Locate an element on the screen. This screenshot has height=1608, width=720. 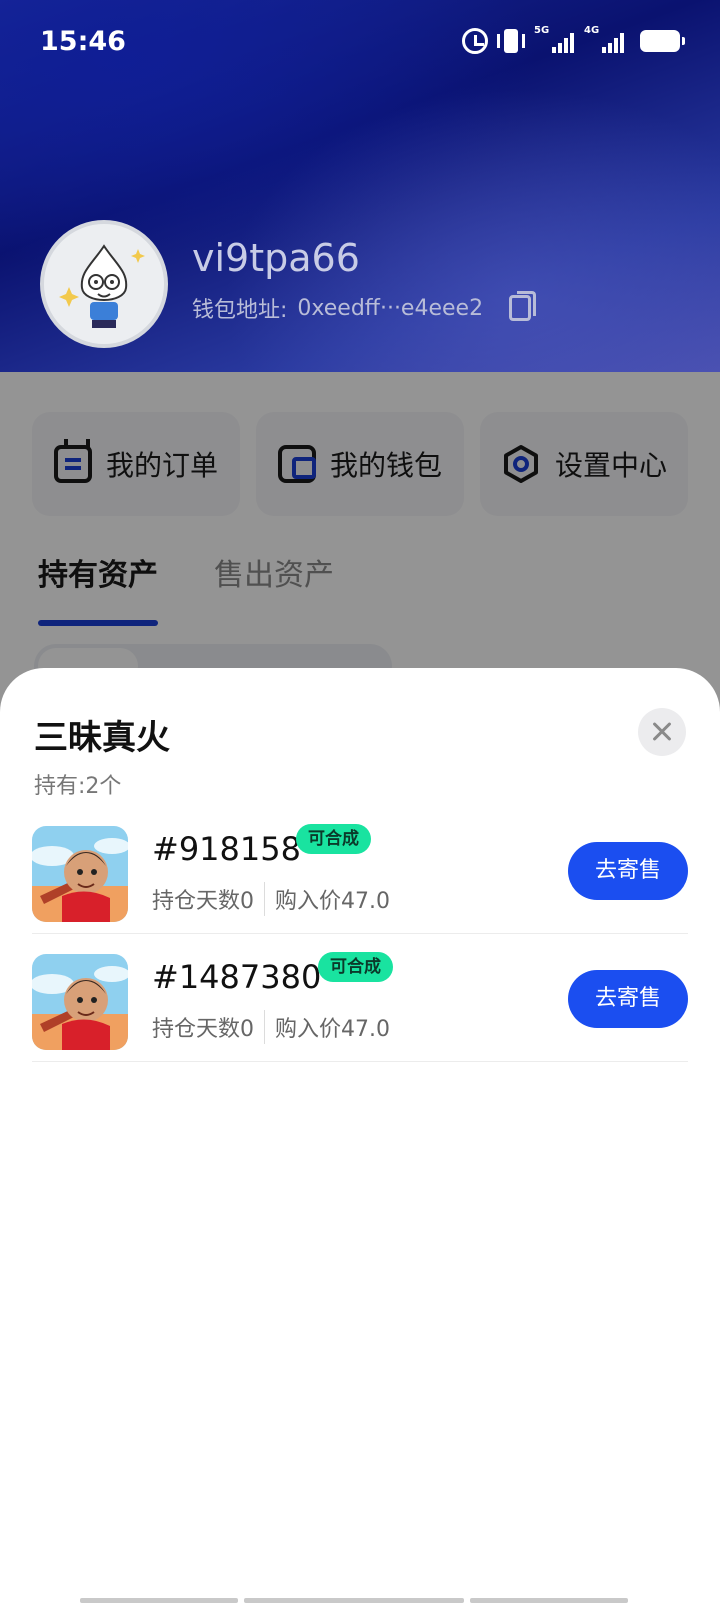
wallet-address: 0xeedff···e4eee2 is located at coordinates (390, 308).